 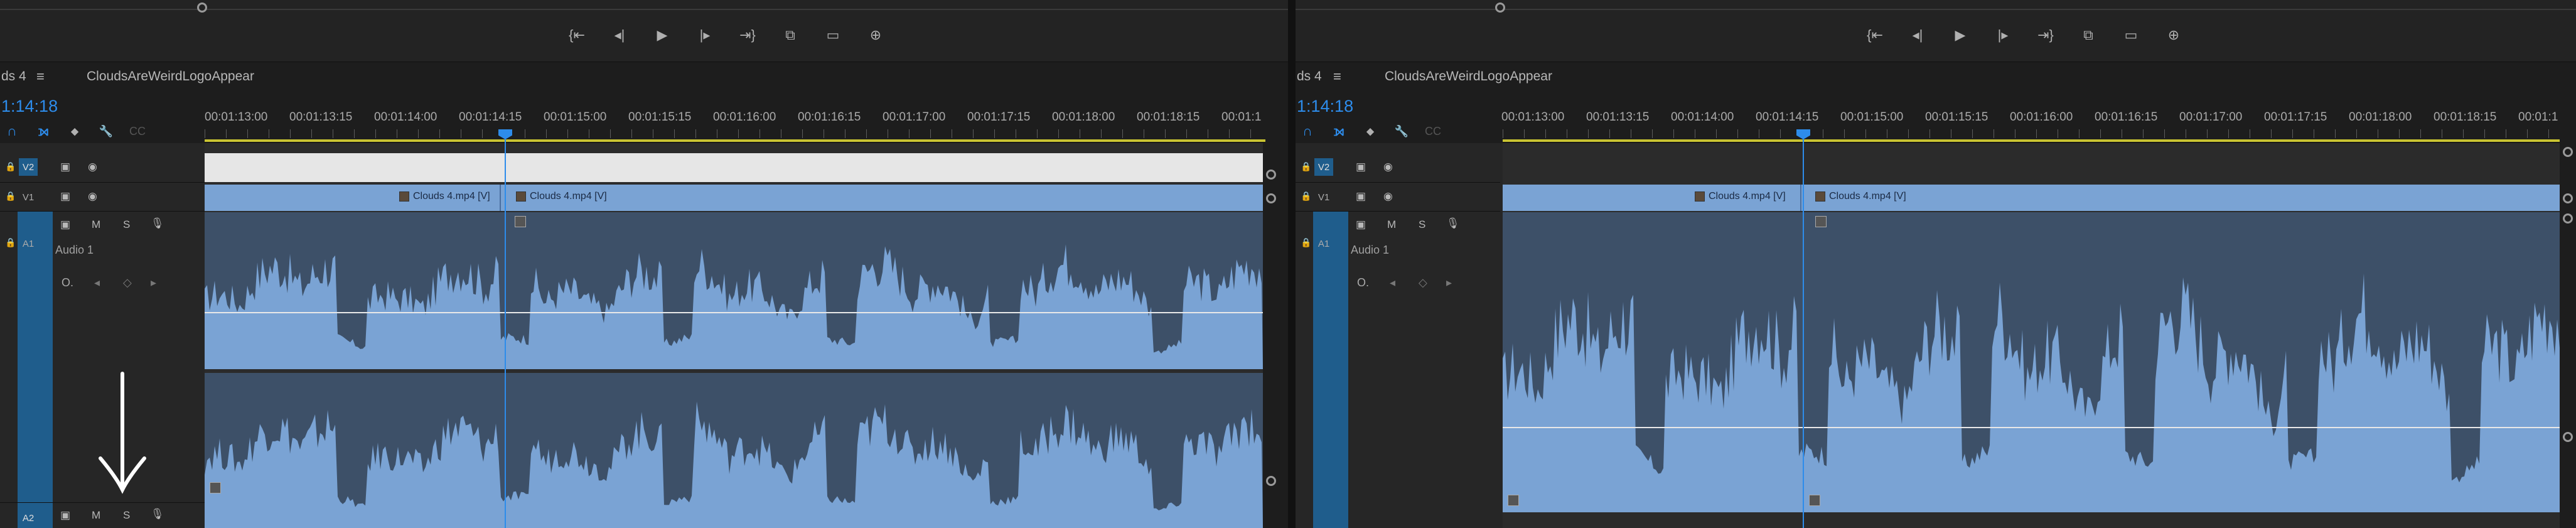 What do you see at coordinates (106, 131) in the screenshot?
I see `wrench-icon: 🔧` at bounding box center [106, 131].